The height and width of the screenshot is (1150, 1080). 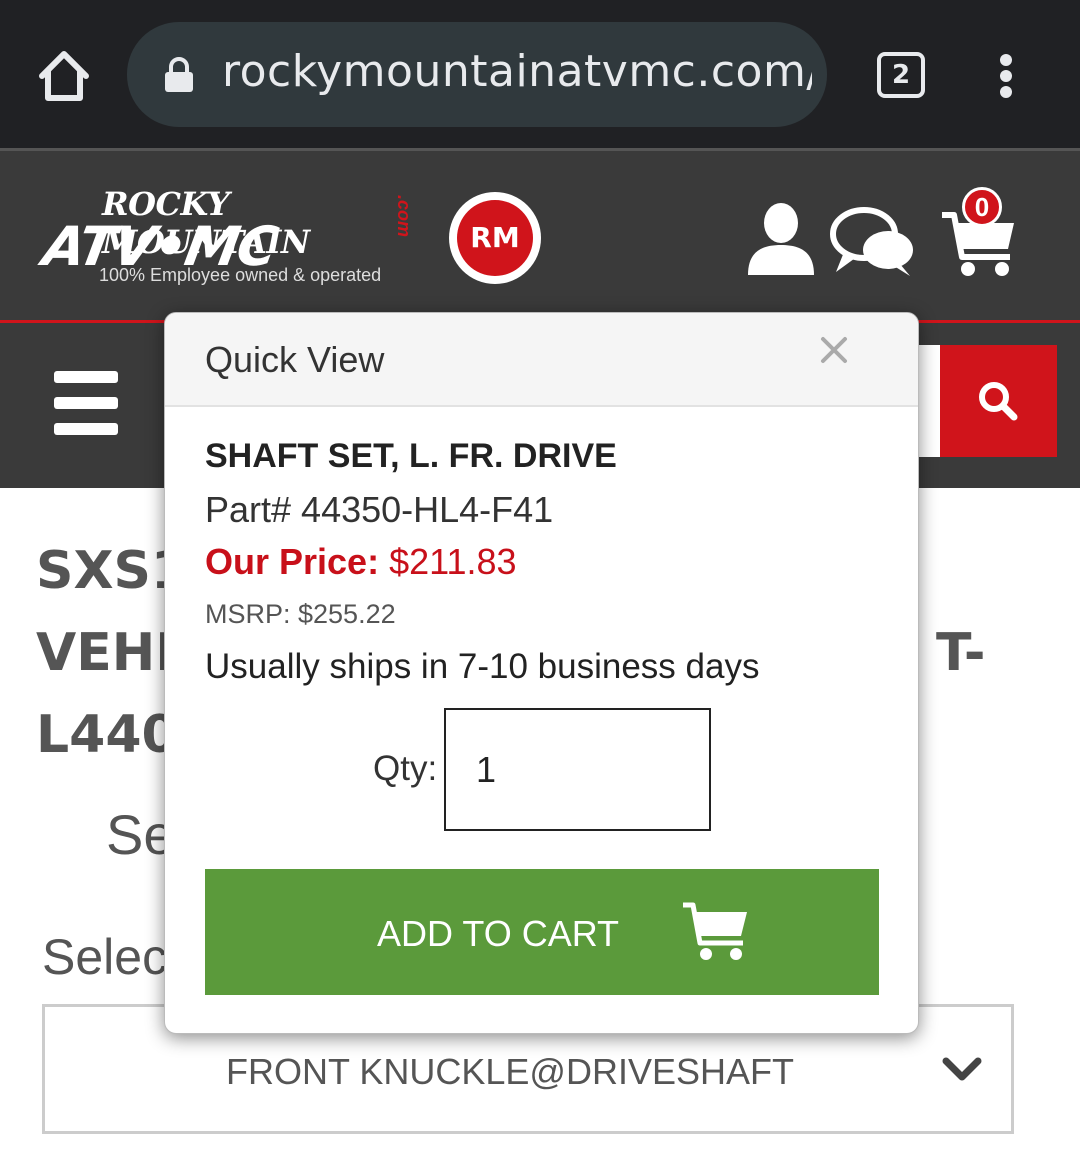 What do you see at coordinates (300, 614) in the screenshot?
I see `msrp: MSRP: $255.22` at bounding box center [300, 614].